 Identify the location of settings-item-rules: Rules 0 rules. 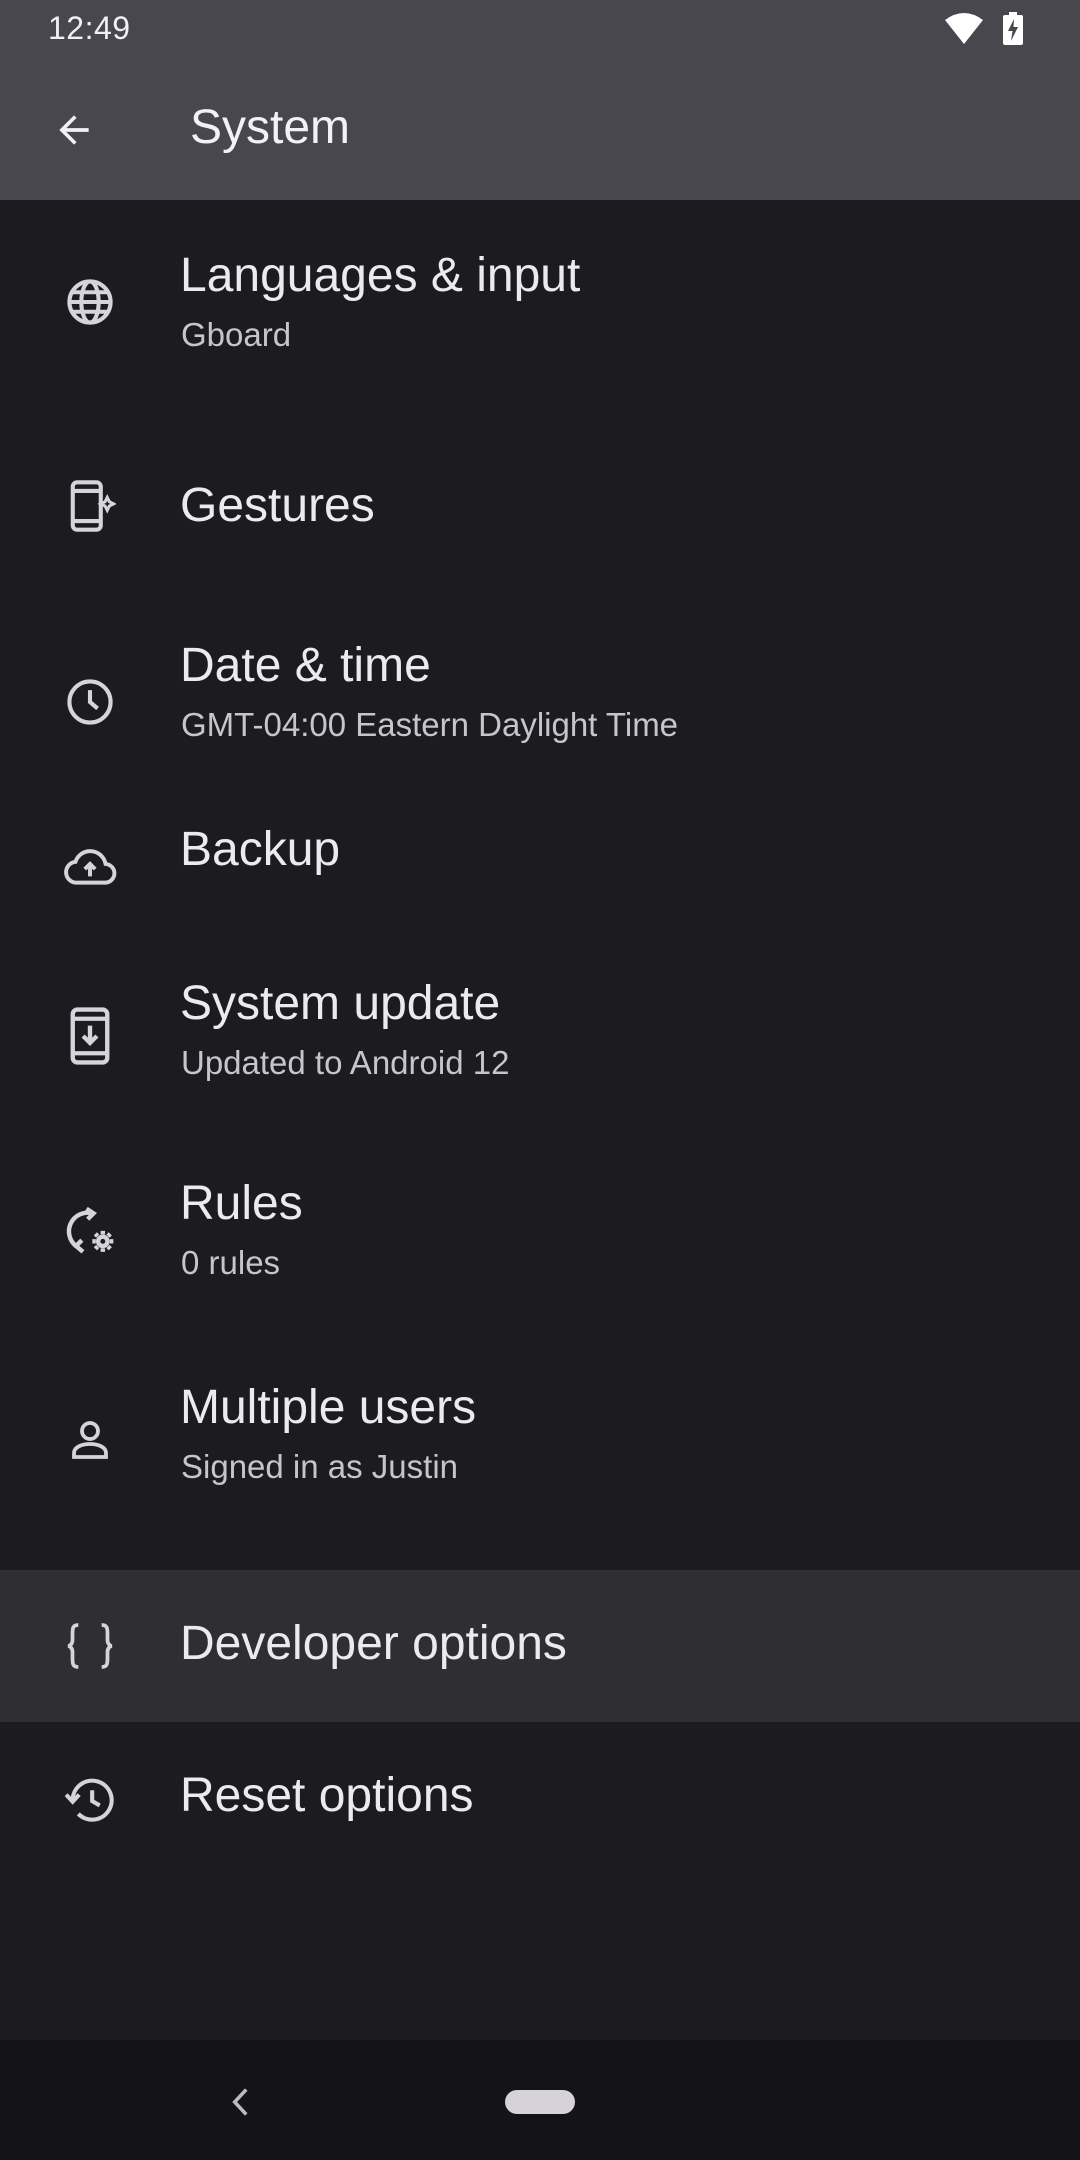
(540, 1300).